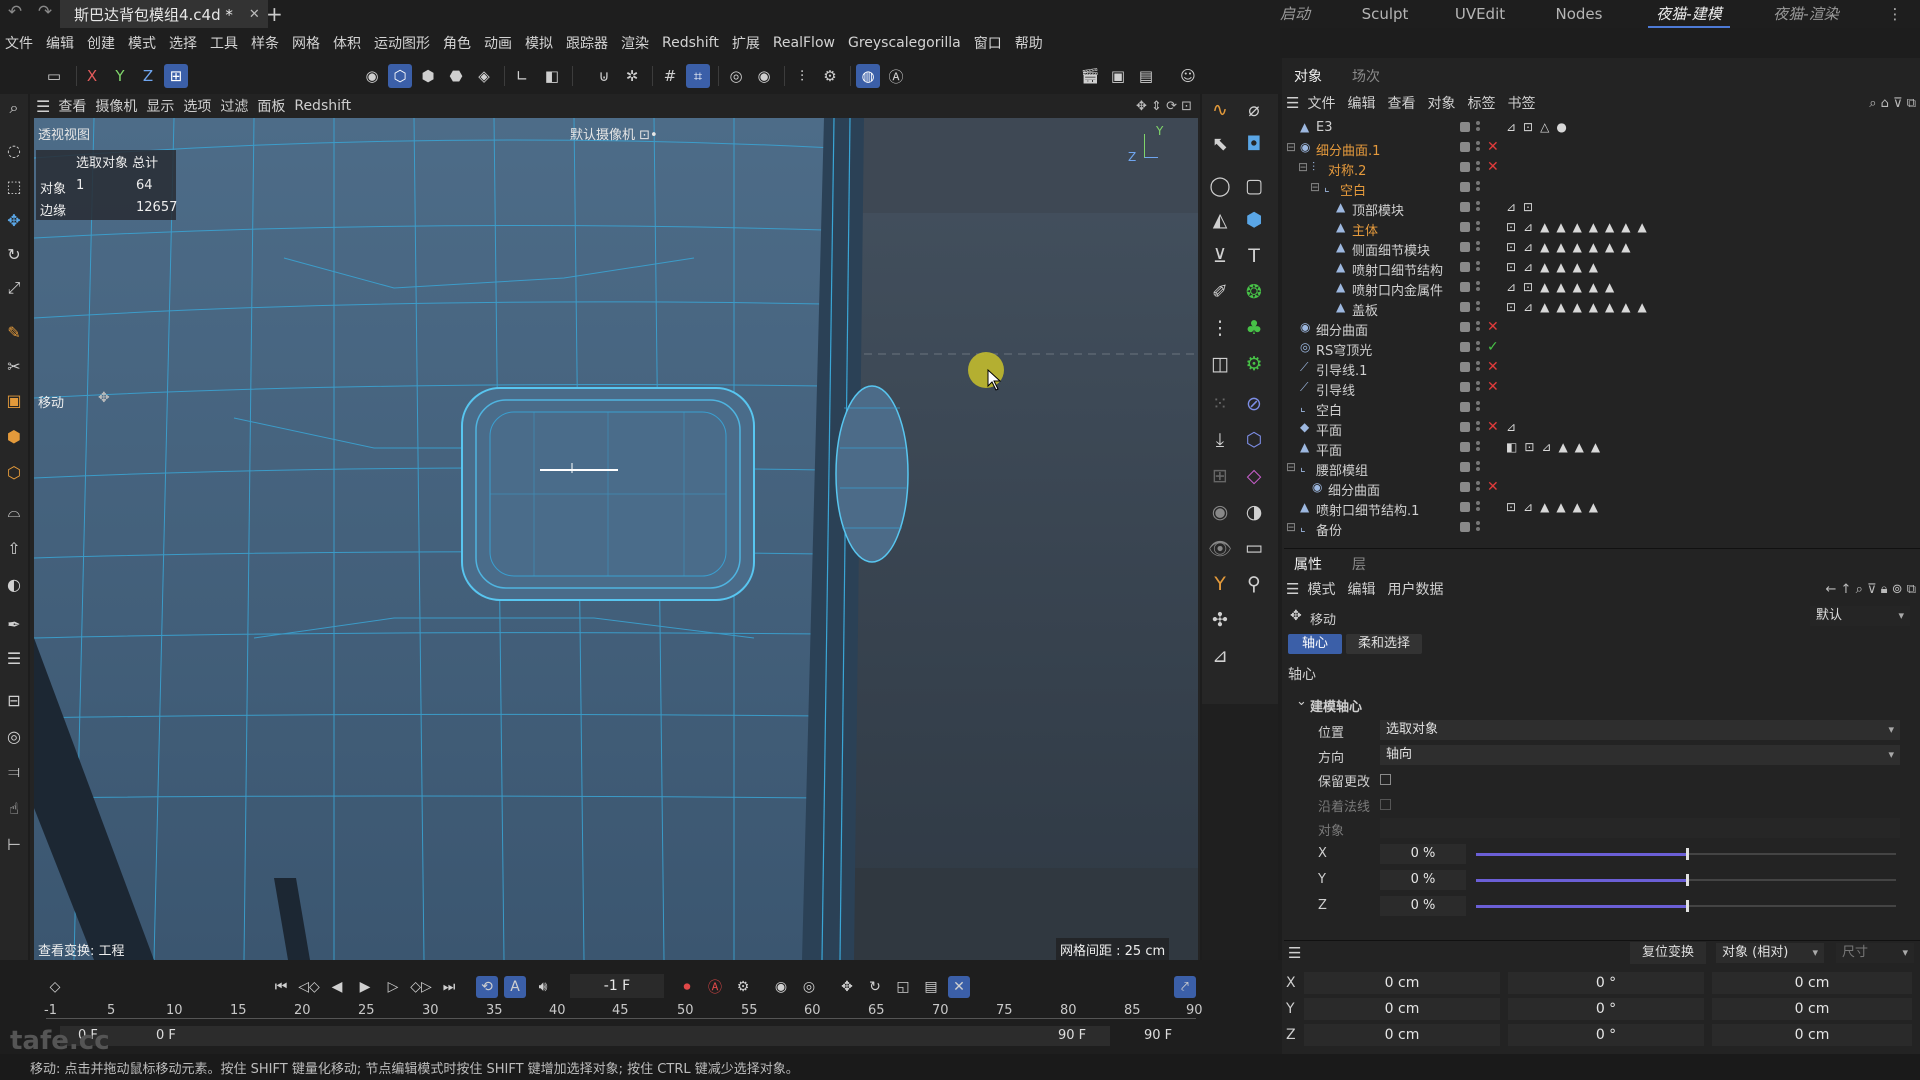 Image resolution: width=1920 pixels, height=1080 pixels. What do you see at coordinates (14, 366) in the screenshot?
I see `knife-icon: ✂` at bounding box center [14, 366].